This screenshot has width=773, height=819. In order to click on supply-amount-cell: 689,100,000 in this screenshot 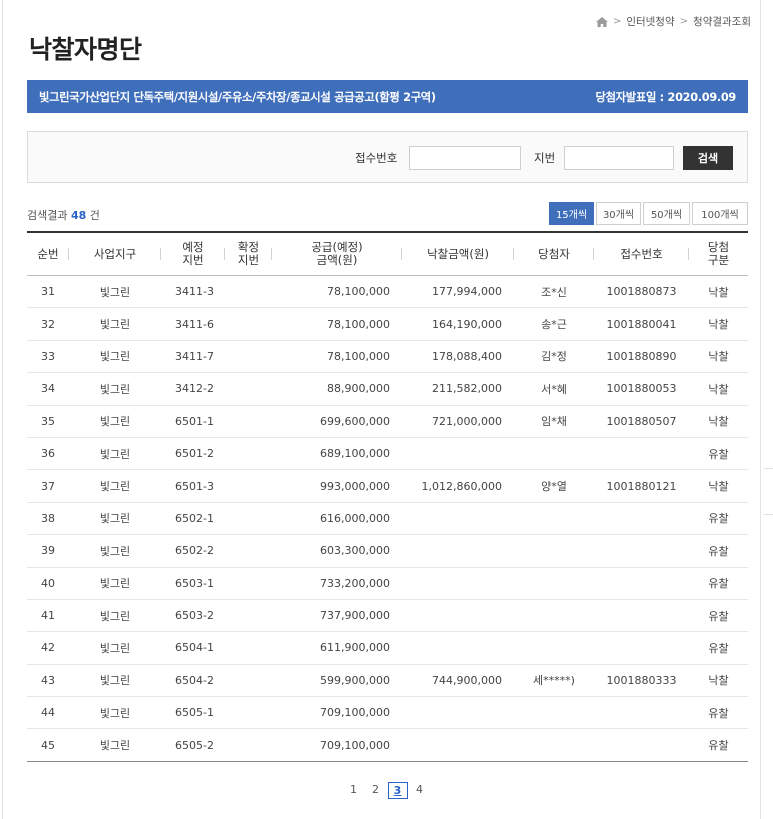, I will do `click(337, 454)`.